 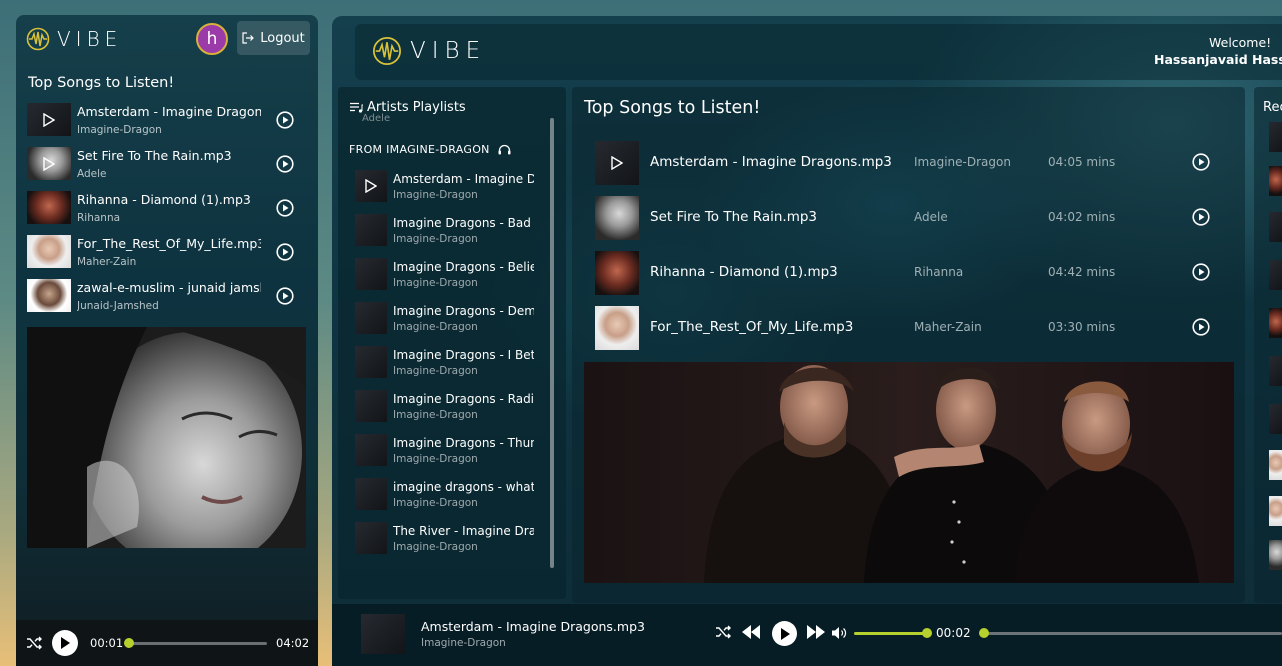 I want to click on headphones-icon, so click(x=504, y=149).